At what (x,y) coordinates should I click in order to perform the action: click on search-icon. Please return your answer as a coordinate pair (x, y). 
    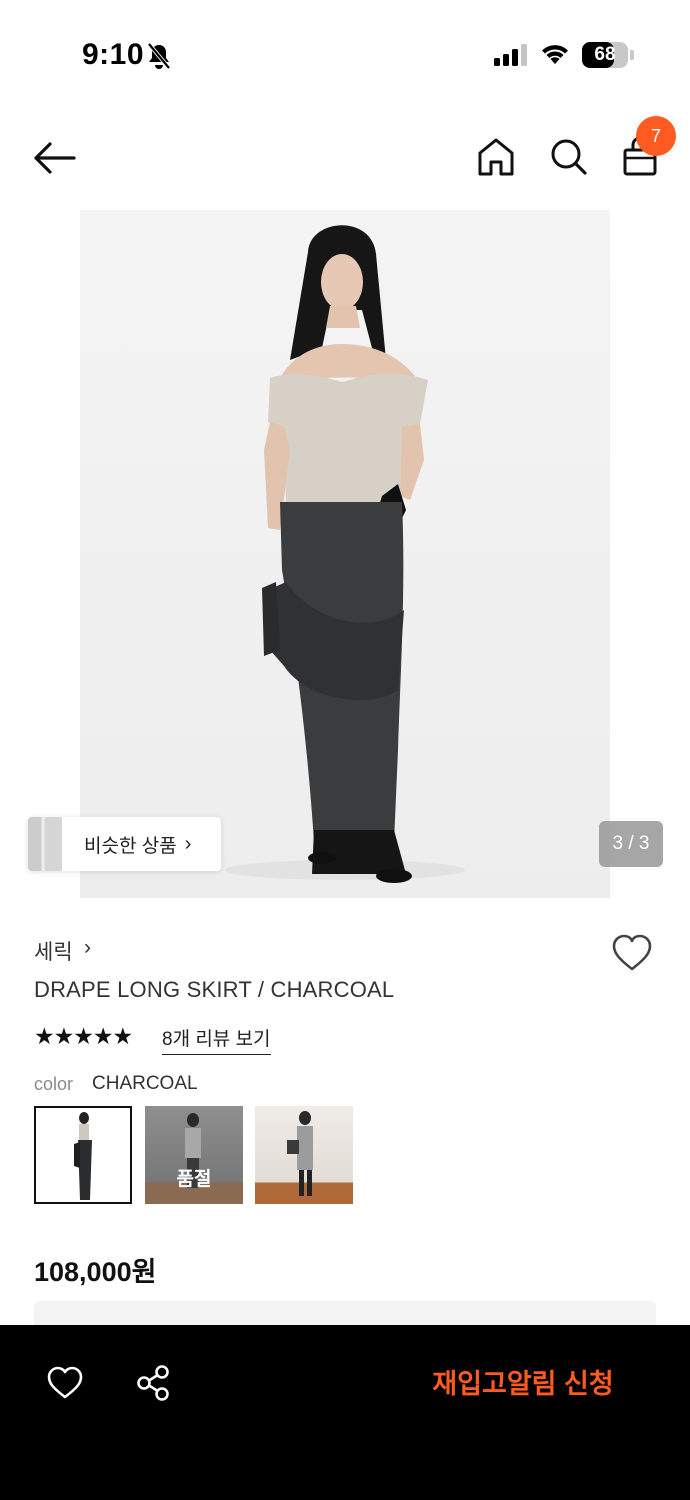
    Looking at the image, I should click on (568, 157).